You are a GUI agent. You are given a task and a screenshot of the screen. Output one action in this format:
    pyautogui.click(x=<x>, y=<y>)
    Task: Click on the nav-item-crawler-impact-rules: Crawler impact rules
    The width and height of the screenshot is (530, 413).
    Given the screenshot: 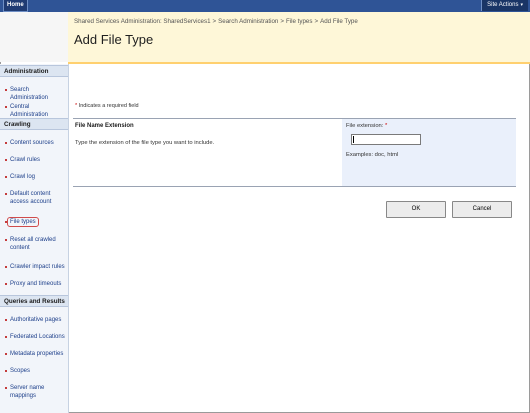 What is the action you would take?
    pyautogui.click(x=34, y=267)
    